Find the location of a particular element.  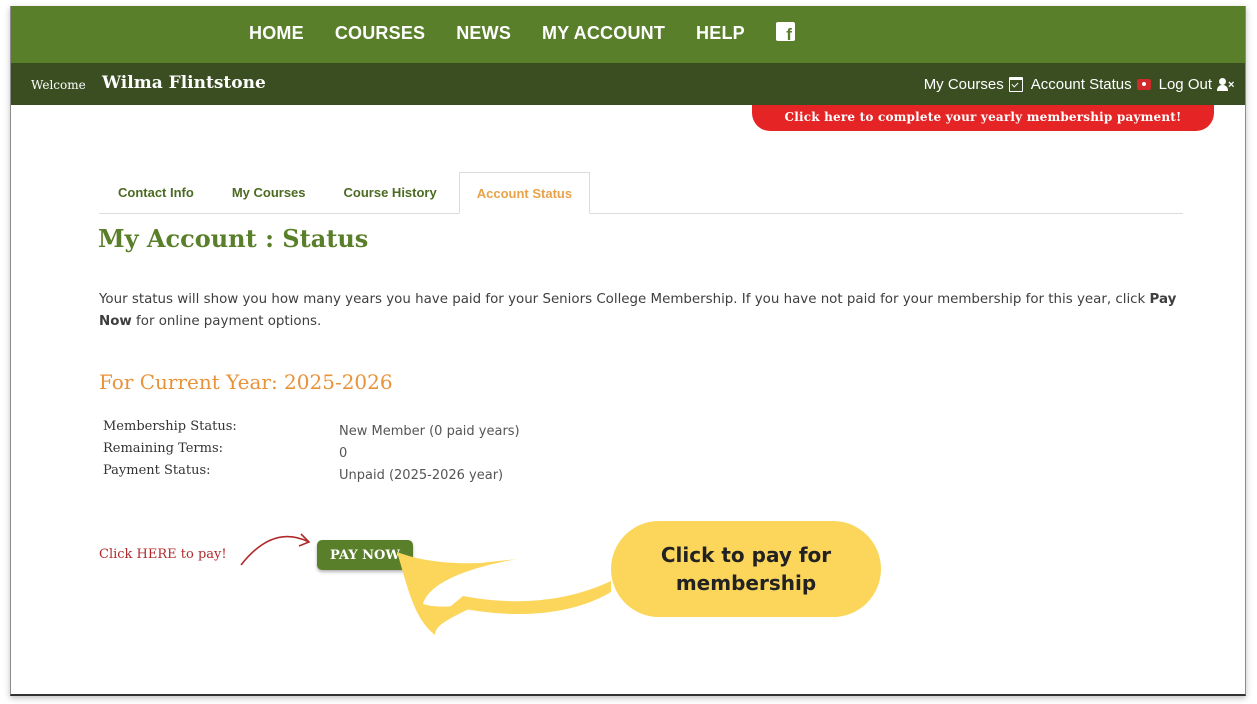

table-row: Payment Status: Unpaid (2025-2026 year) is located at coordinates (311, 474).